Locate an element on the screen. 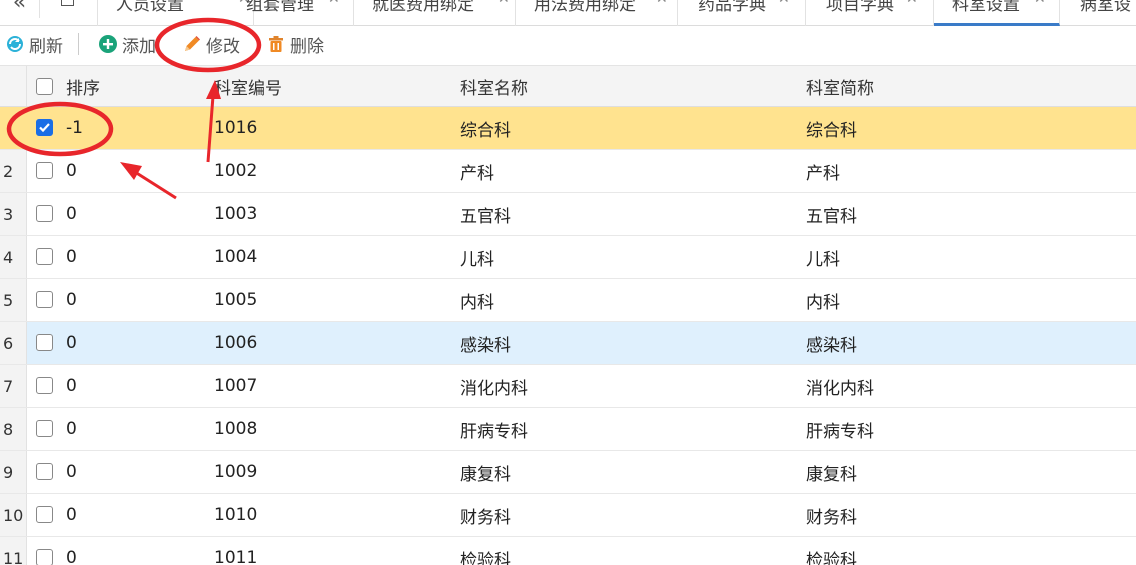  home-tab-icon is located at coordinates (67, 3).